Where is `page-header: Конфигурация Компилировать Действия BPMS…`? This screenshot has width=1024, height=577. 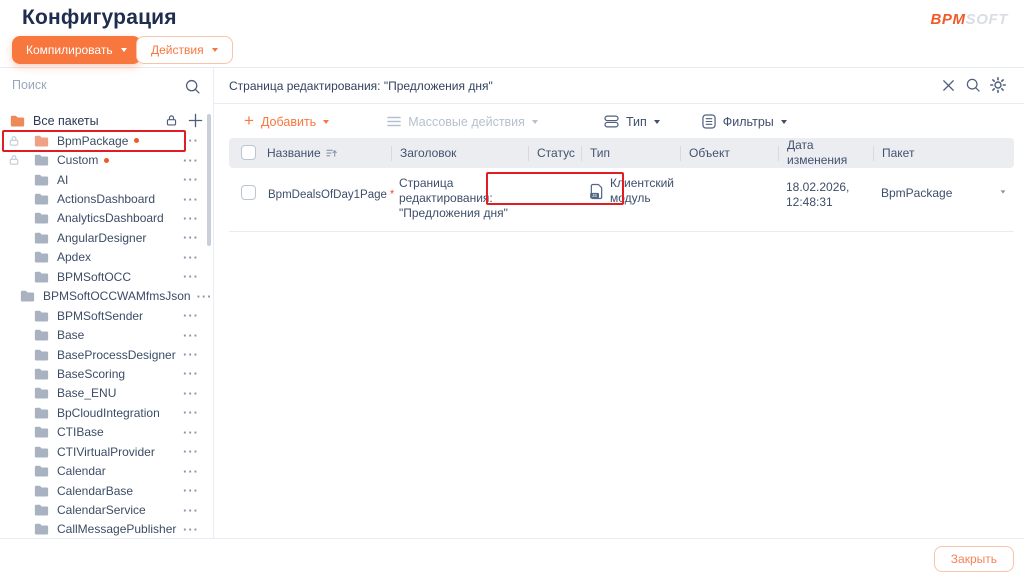 page-header: Конфигурация Компилировать Действия BPMS… is located at coordinates (512, 34).